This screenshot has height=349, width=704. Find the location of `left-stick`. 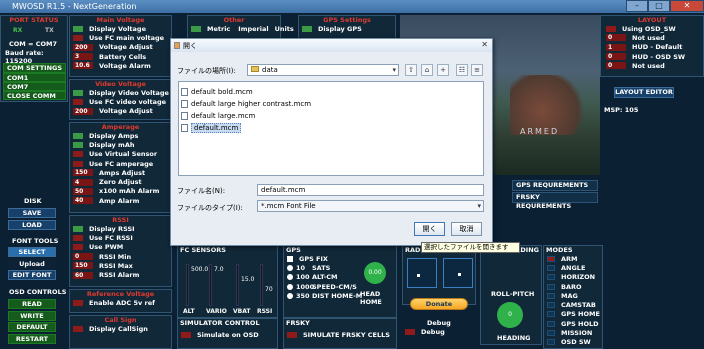

left-stick is located at coordinates (422, 273).